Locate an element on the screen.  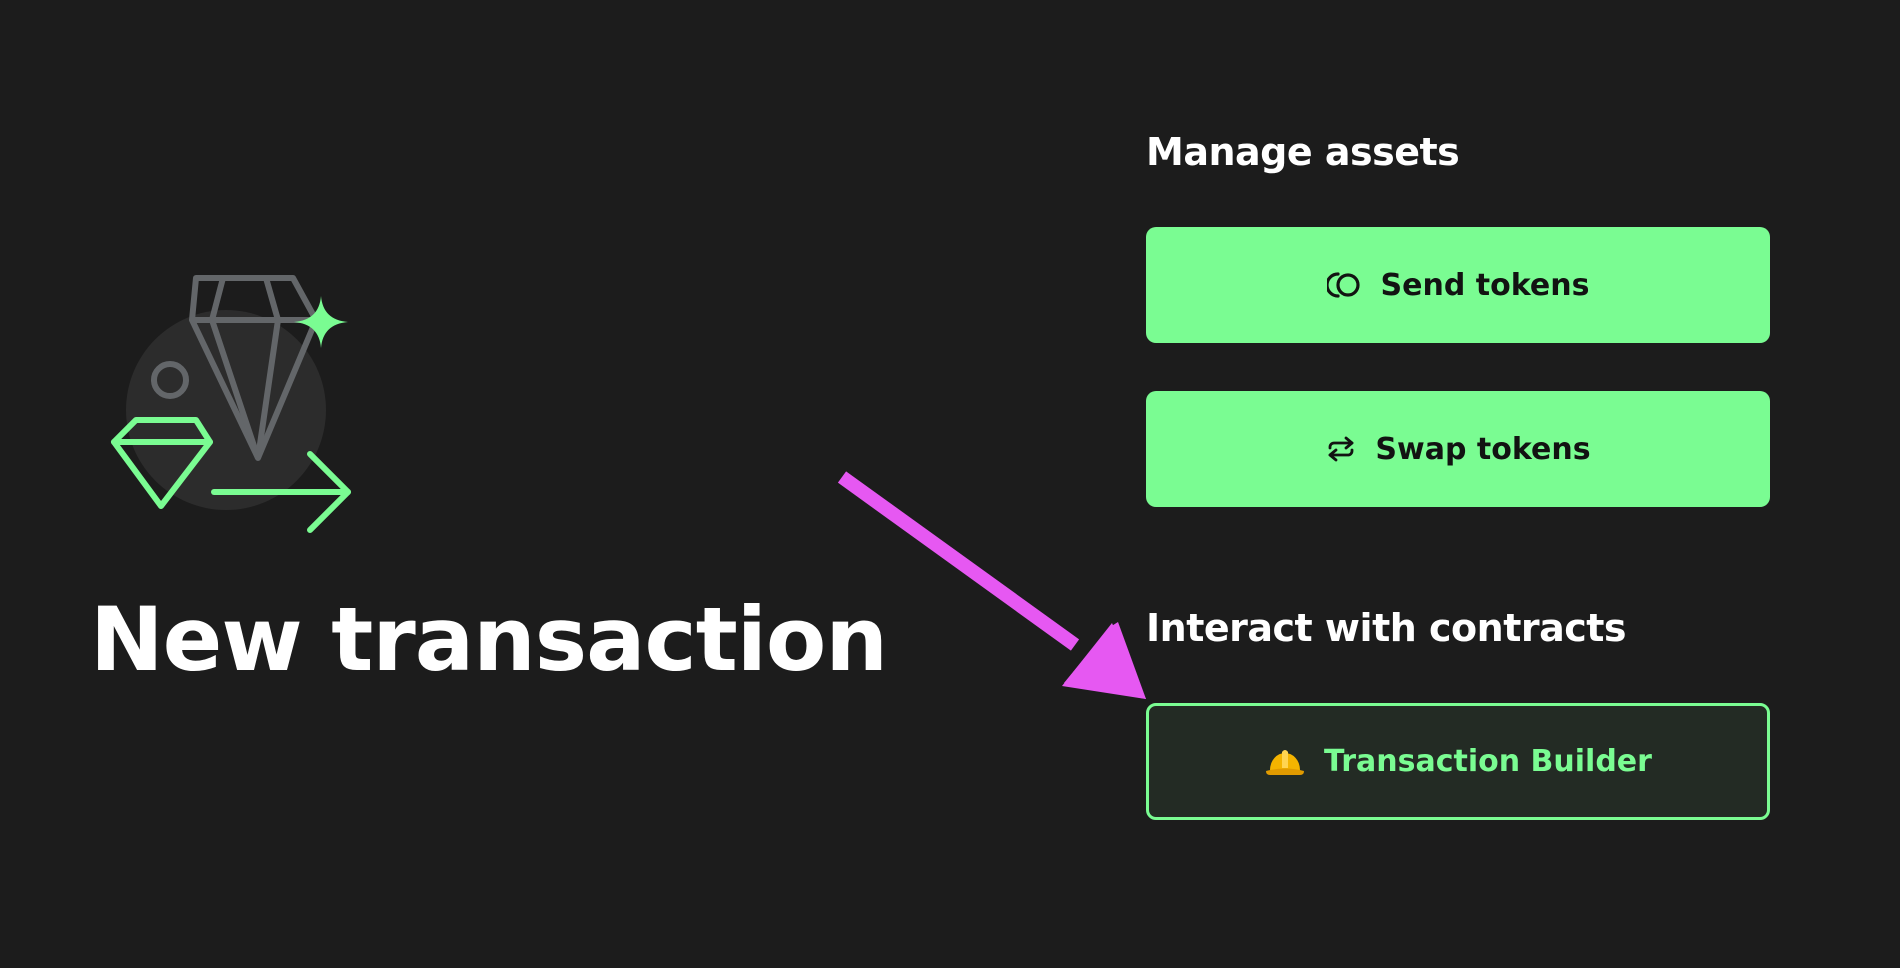
interact-contracts-heading: Interact with contracts is located at coordinates (1386, 628).